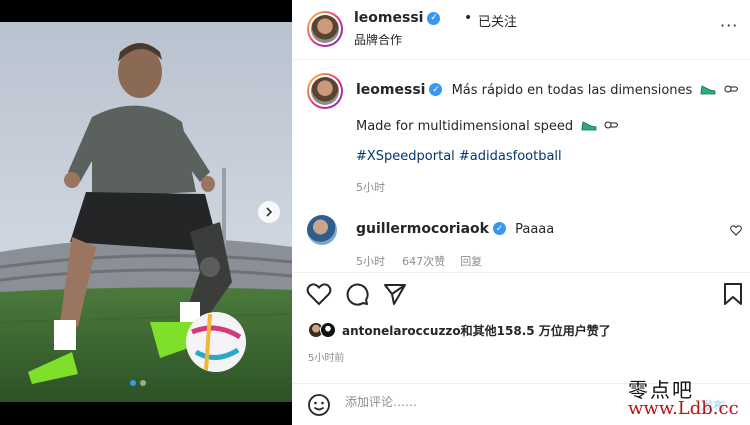 The image size is (750, 425). Describe the element at coordinates (325, 91) in the screenshot. I see `caption-avatar` at that location.